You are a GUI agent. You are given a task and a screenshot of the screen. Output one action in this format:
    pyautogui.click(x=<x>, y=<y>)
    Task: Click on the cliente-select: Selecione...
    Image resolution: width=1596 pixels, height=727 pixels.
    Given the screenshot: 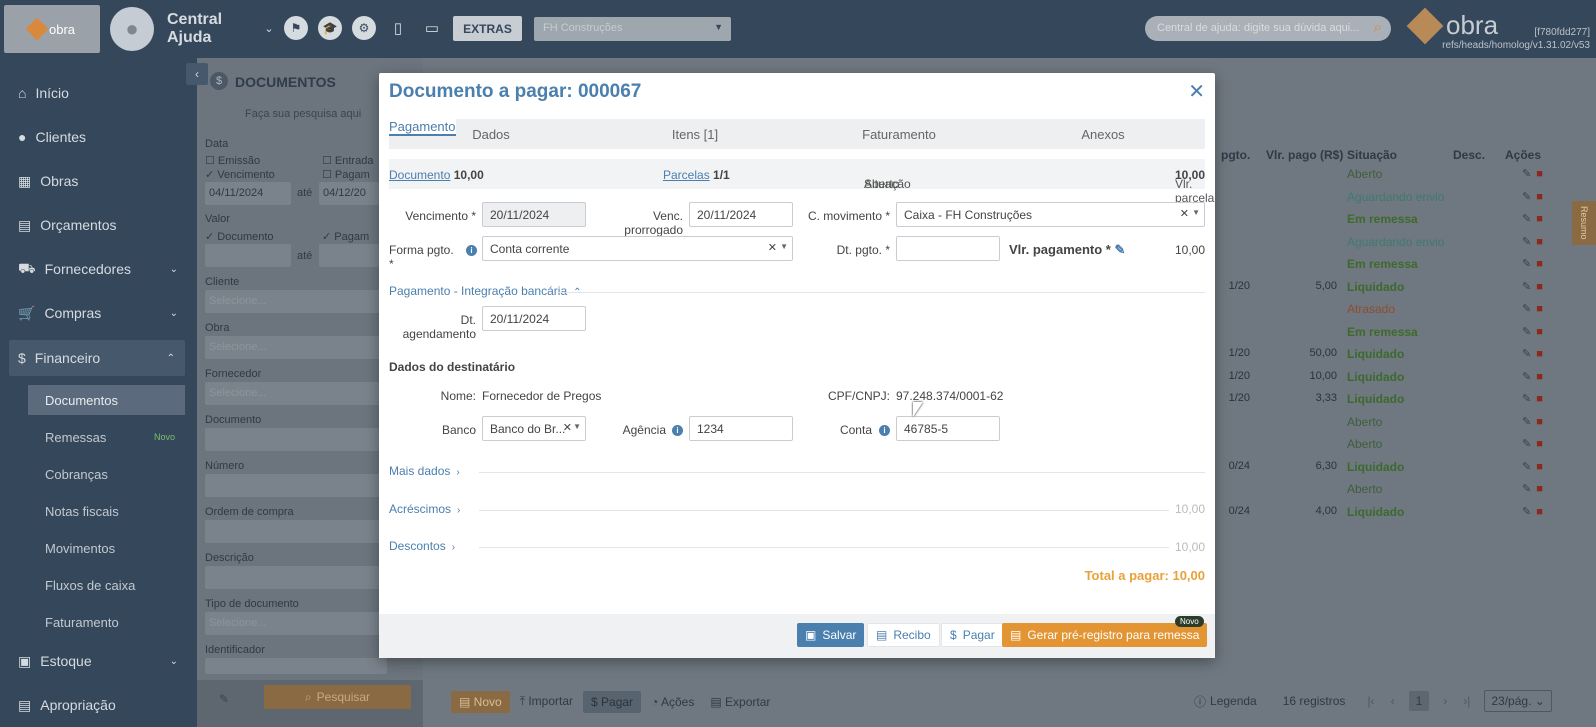 What is the action you would take?
    pyautogui.click(x=296, y=301)
    